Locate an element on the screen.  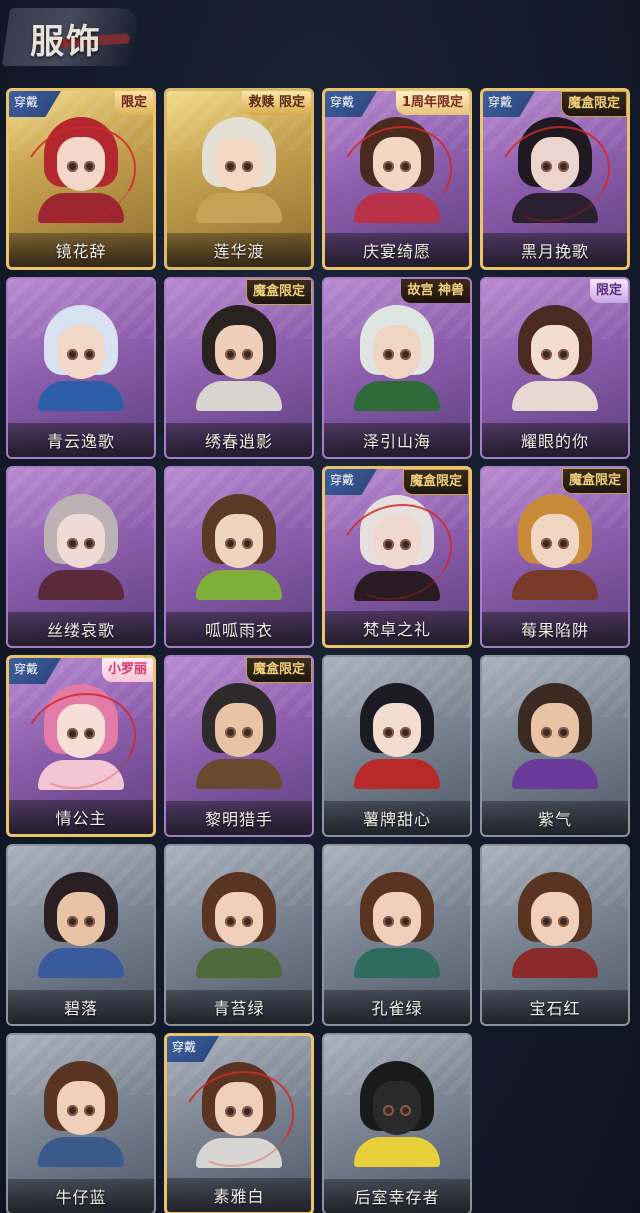
costume-card: 穿戴 素雅白 is located at coordinates (239, 1123).